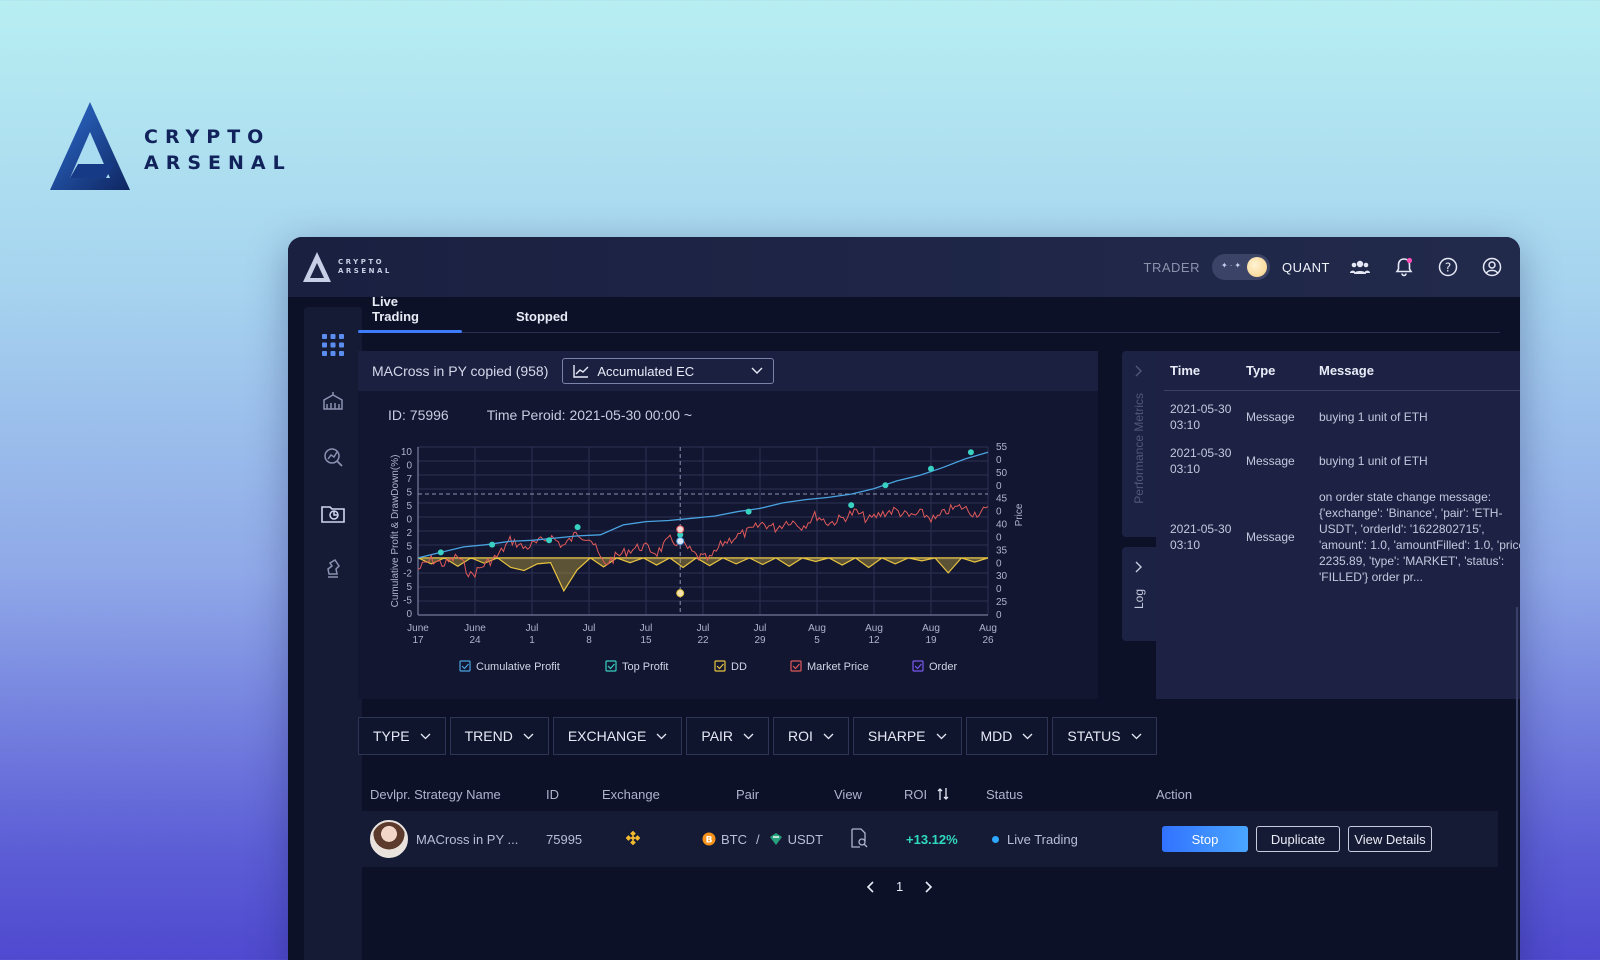 The image size is (1600, 960). Describe the element at coordinates (90, 146) in the screenshot. I see `arsenal-logo-icon` at that location.